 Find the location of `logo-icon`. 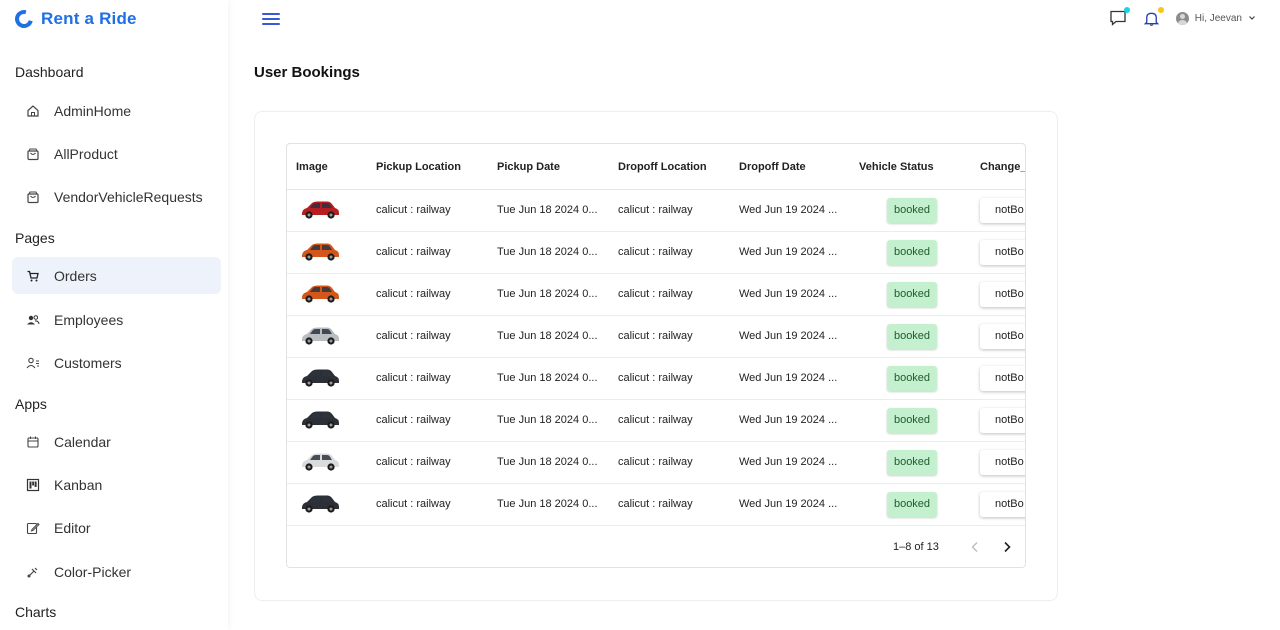

logo-icon is located at coordinates (24, 19).